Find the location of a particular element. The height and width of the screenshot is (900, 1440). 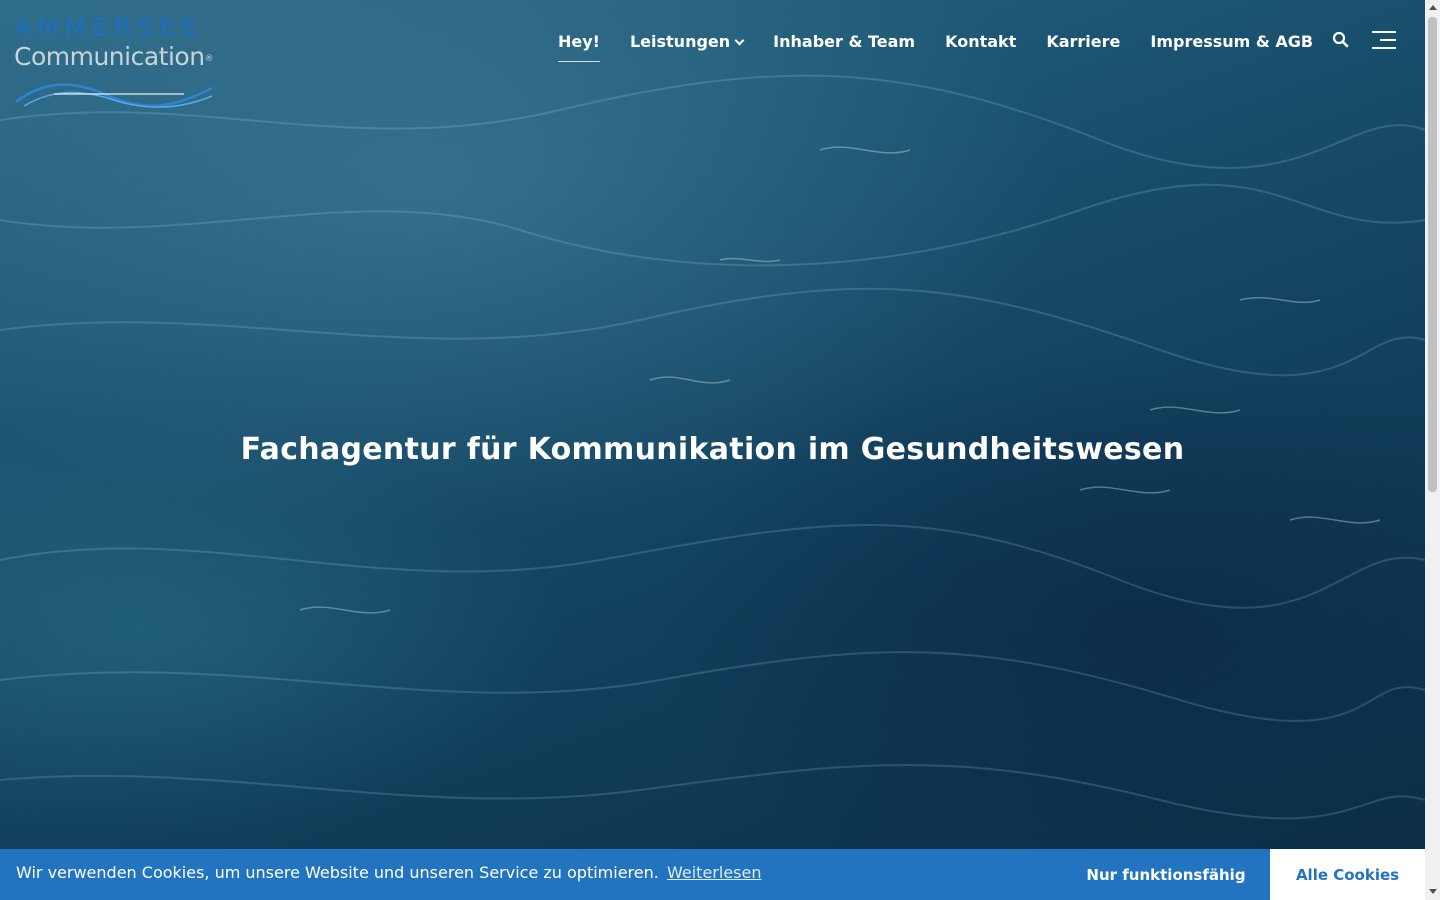

nav-item-hey-label: Hey! is located at coordinates (579, 41).